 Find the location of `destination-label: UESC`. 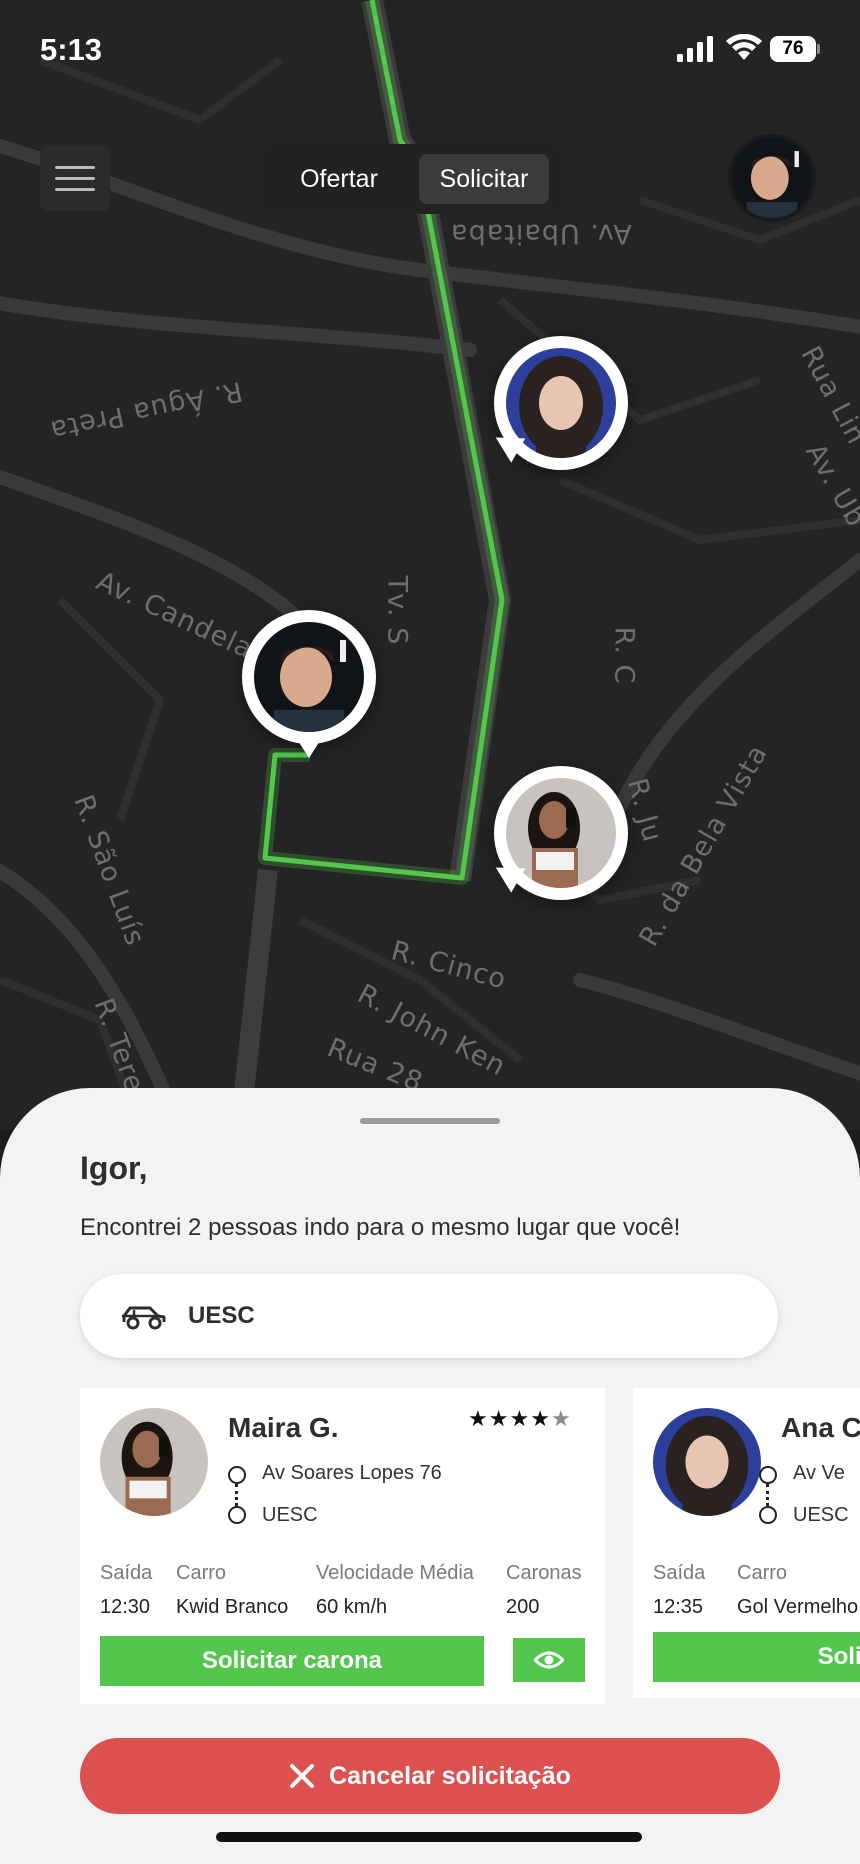

destination-label: UESC is located at coordinates (221, 1315).